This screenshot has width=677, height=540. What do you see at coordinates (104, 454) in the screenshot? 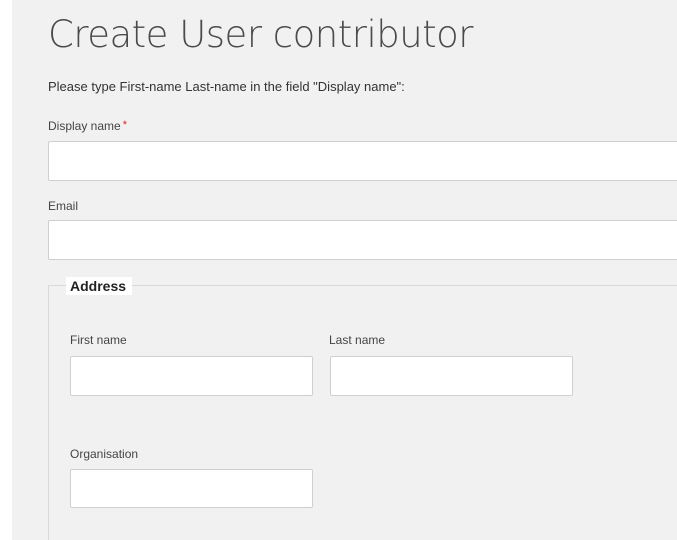
I see `organisation-label: Organisation` at bounding box center [104, 454].